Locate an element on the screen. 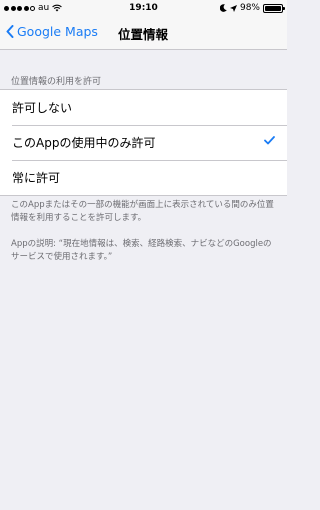 This screenshot has height=510, width=320. option-label: 許可しない is located at coordinates (42, 108).